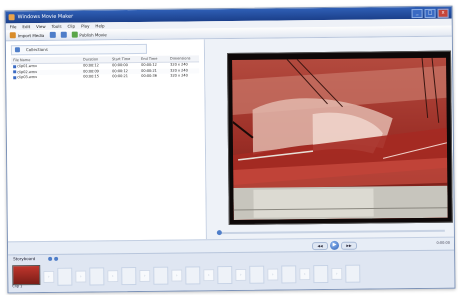 Image resolution: width=458 pixels, height=295 pixels. Describe the element at coordinates (11, 17) in the screenshot. I see `app-icon` at that location.